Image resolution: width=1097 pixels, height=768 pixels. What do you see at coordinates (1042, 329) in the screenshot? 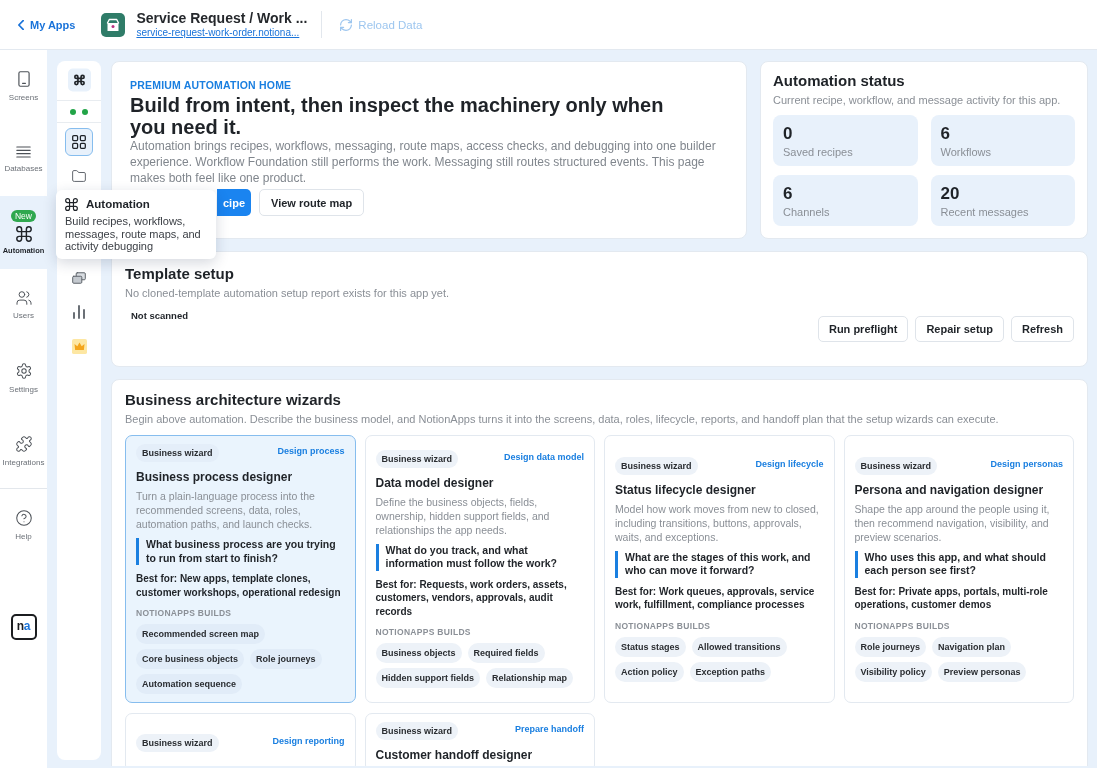
I see `action-button: Refresh` at bounding box center [1042, 329].